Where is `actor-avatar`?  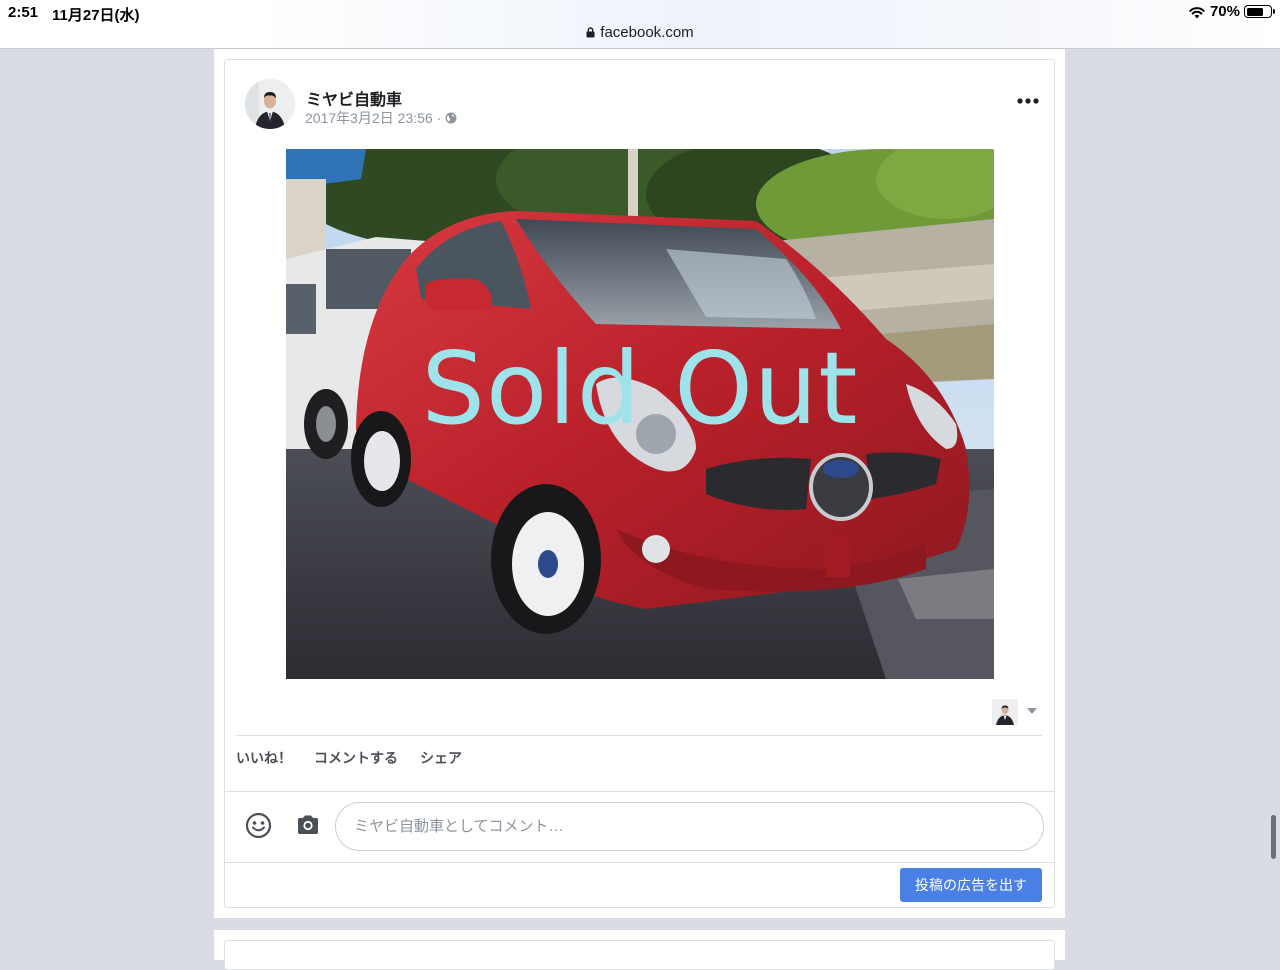
actor-avatar is located at coordinates (1005, 712).